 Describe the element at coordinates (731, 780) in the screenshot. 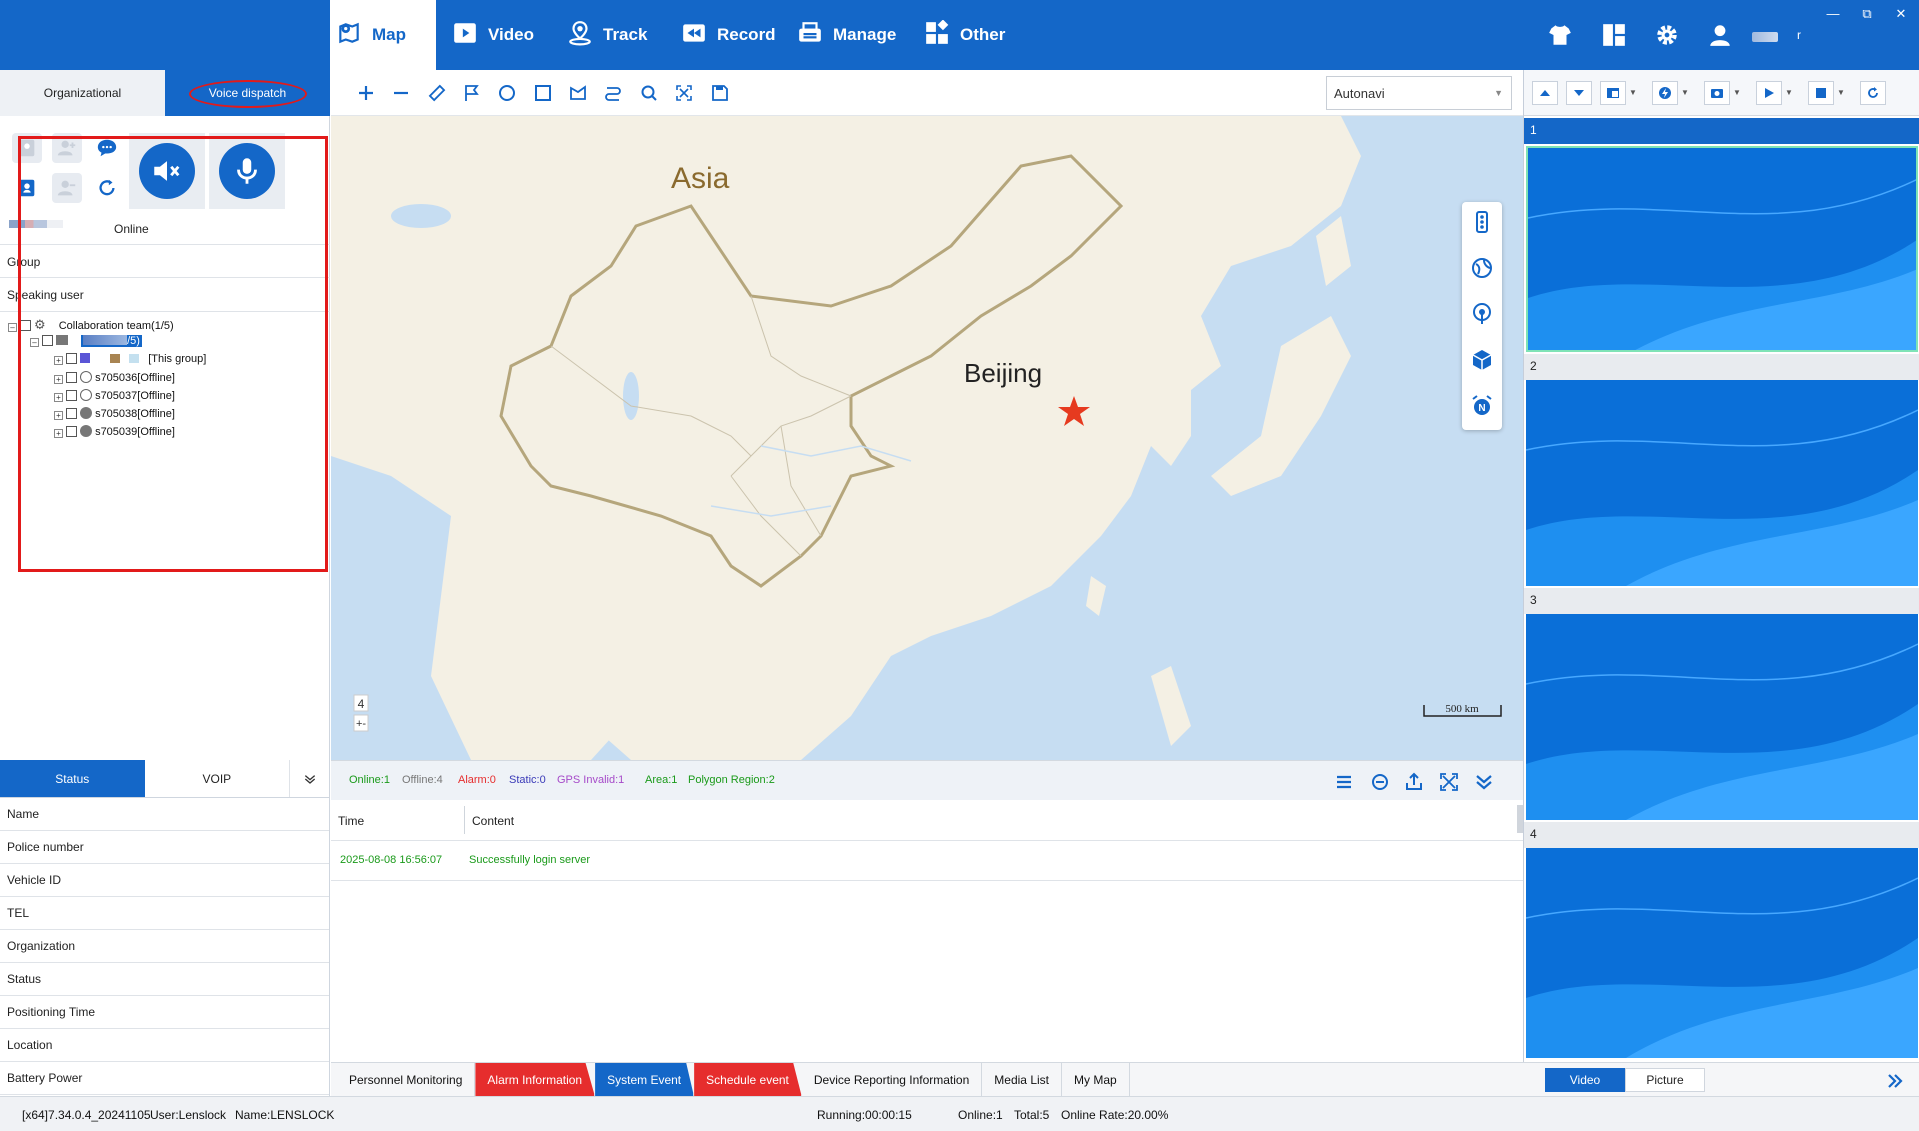

I see `stat-polygon-region: Polygon Region:2` at that location.